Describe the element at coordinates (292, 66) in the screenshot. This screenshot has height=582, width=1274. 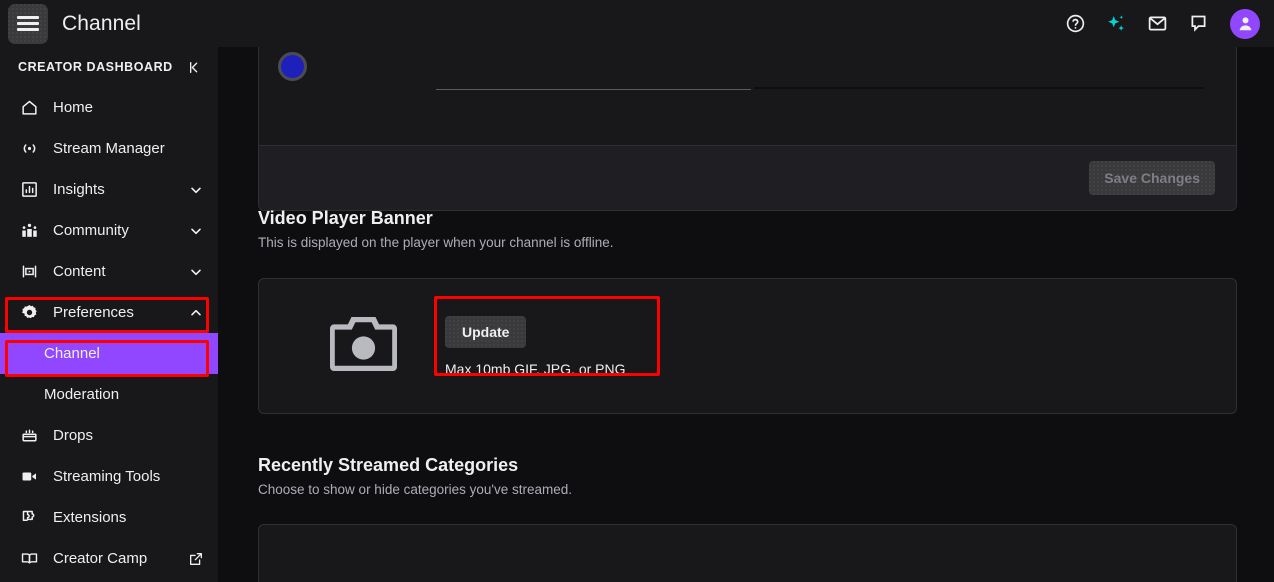
I see `channel-avatar-preview` at that location.